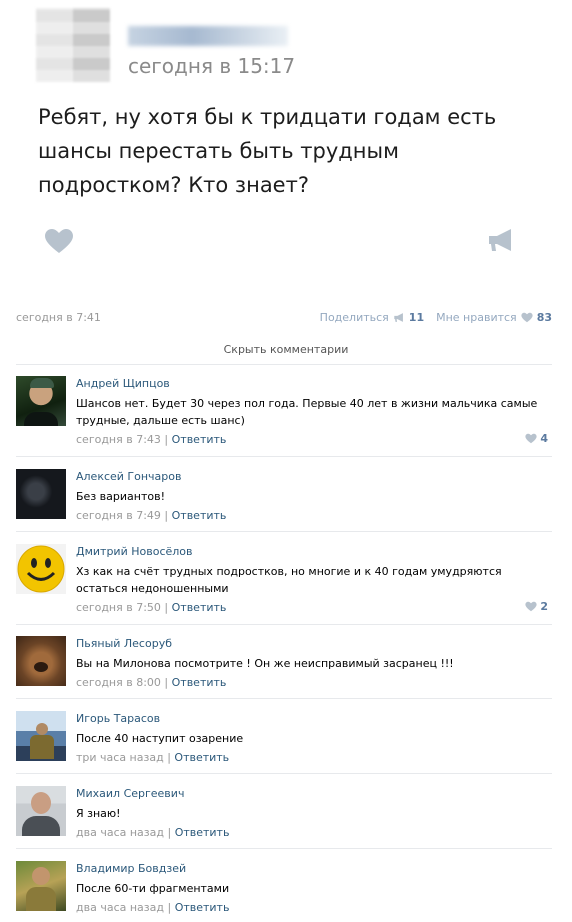 This screenshot has height=922, width=572. Describe the element at coordinates (211, 66) in the screenshot. I see `post-time: сегодня в 15:17` at that location.